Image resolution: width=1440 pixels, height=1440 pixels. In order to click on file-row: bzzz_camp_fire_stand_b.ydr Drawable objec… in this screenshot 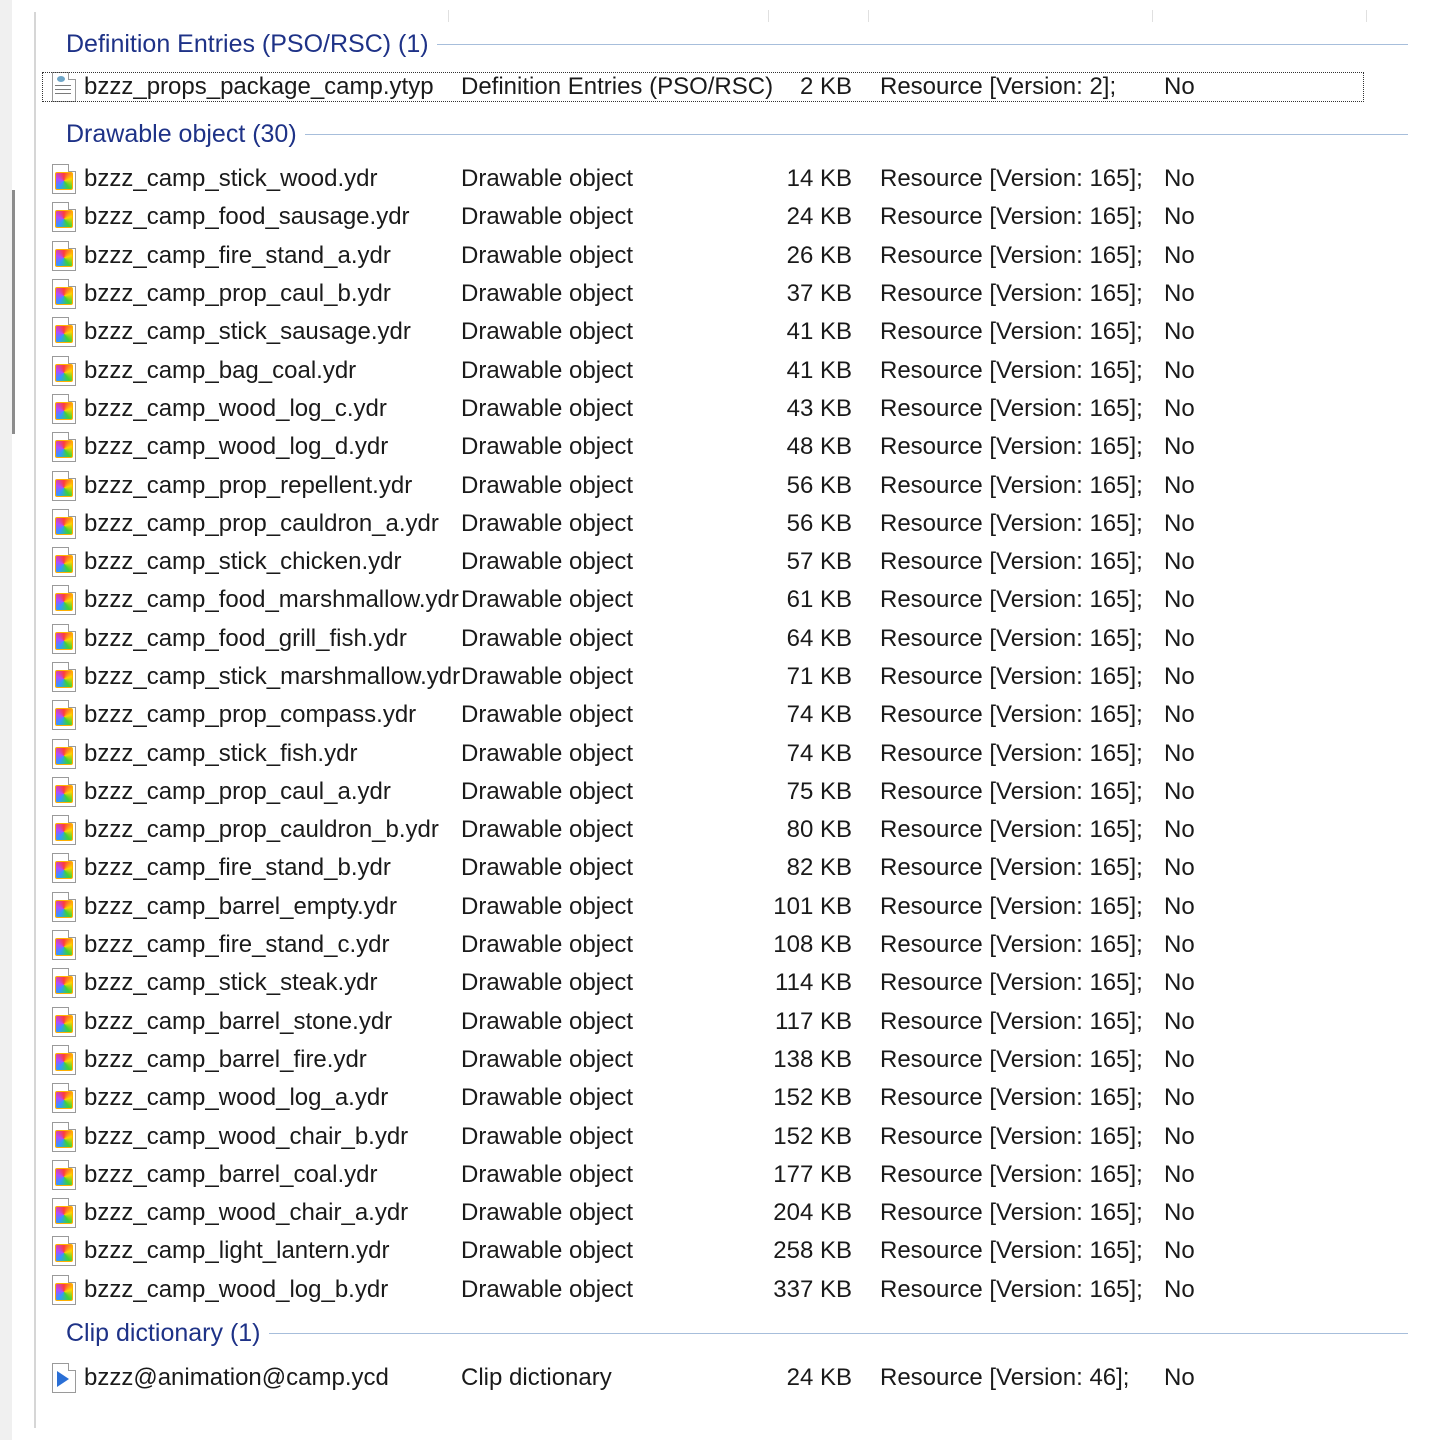, I will do `click(726, 868)`.